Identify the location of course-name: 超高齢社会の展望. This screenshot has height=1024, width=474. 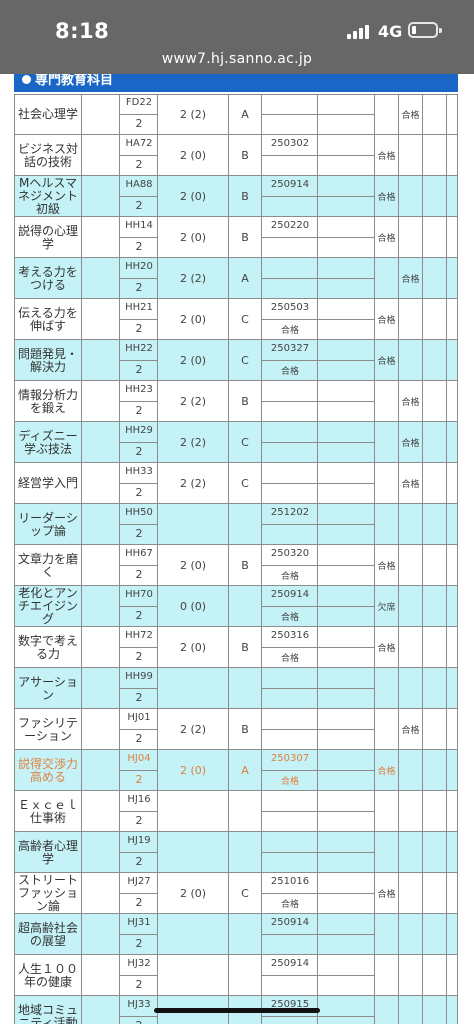
(47, 934).